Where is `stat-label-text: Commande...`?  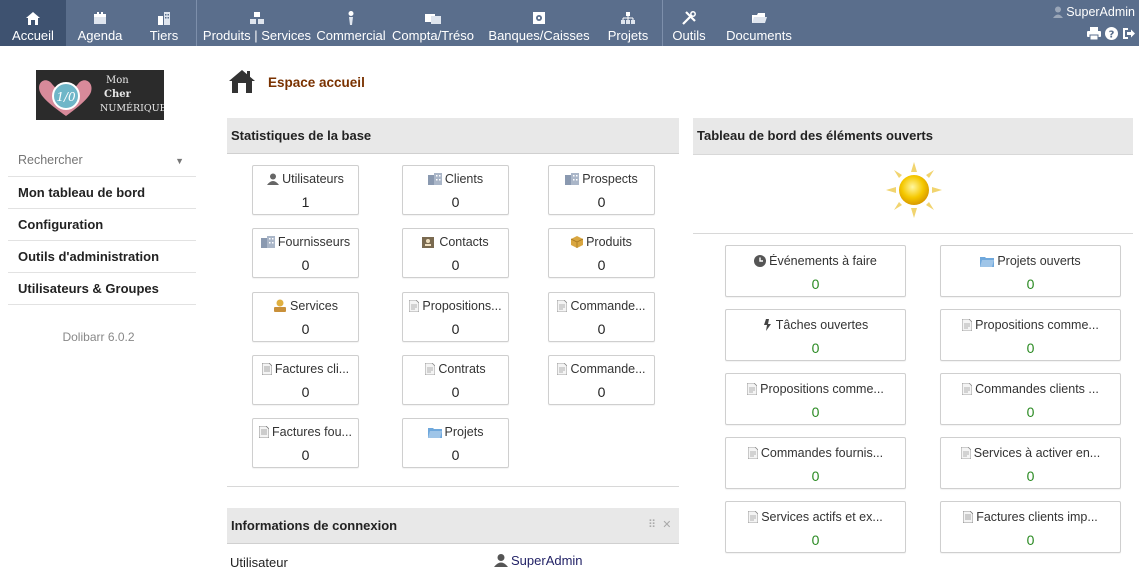
stat-label-text: Commande... is located at coordinates (608, 306).